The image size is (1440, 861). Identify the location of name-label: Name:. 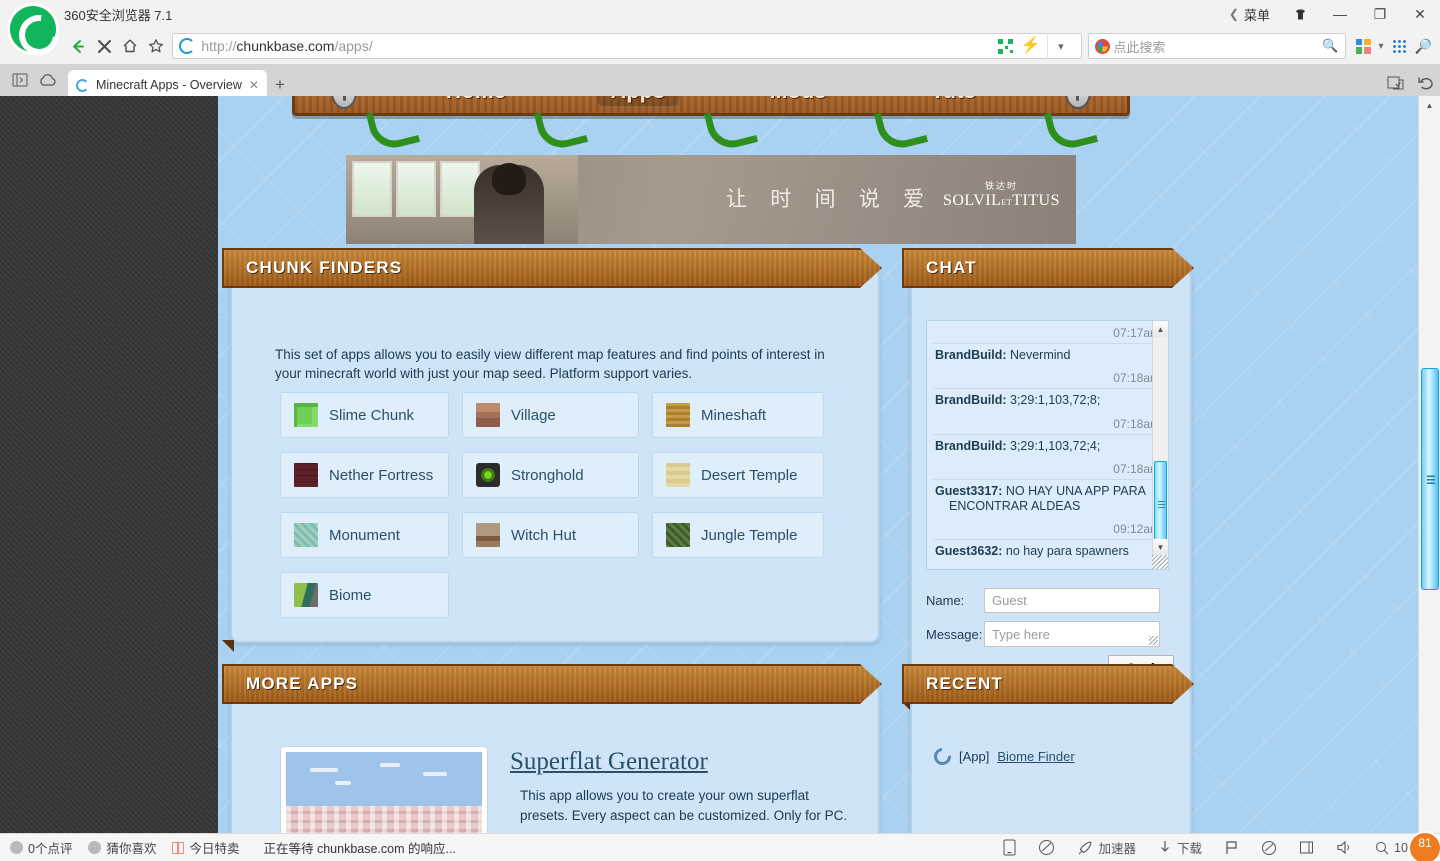
(945, 600).